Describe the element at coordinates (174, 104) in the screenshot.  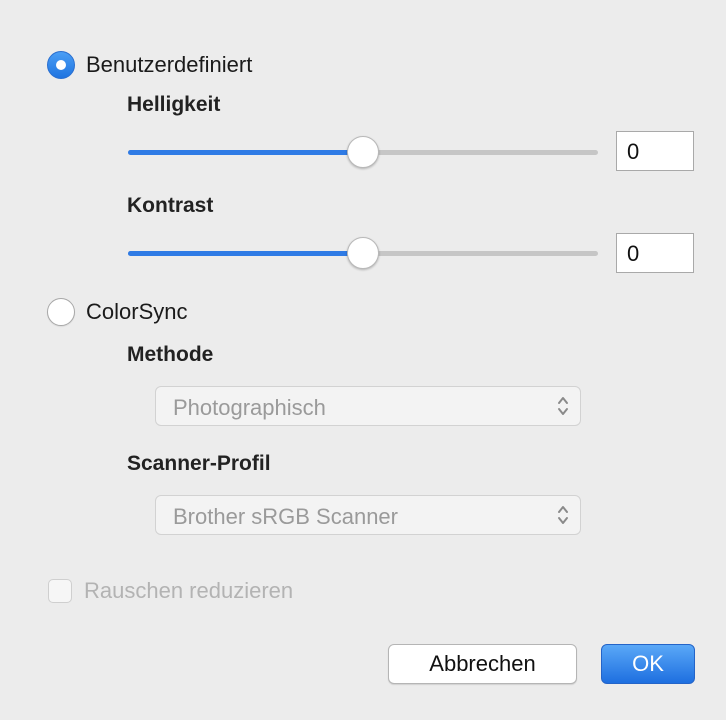
I see `brightness-label: Helligkeit` at that location.